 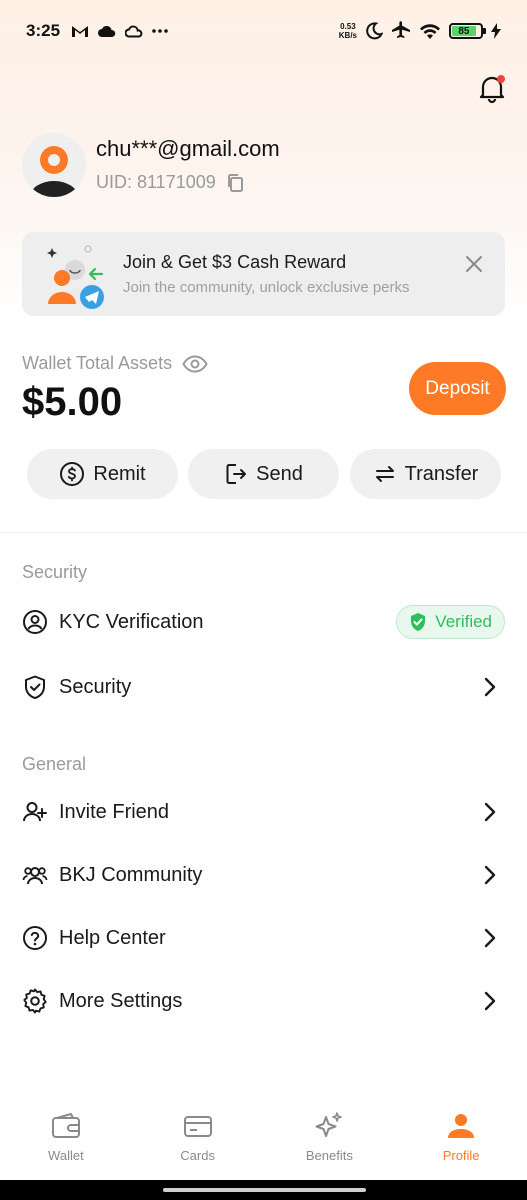 What do you see at coordinates (35, 875) in the screenshot?
I see `users-icon` at bounding box center [35, 875].